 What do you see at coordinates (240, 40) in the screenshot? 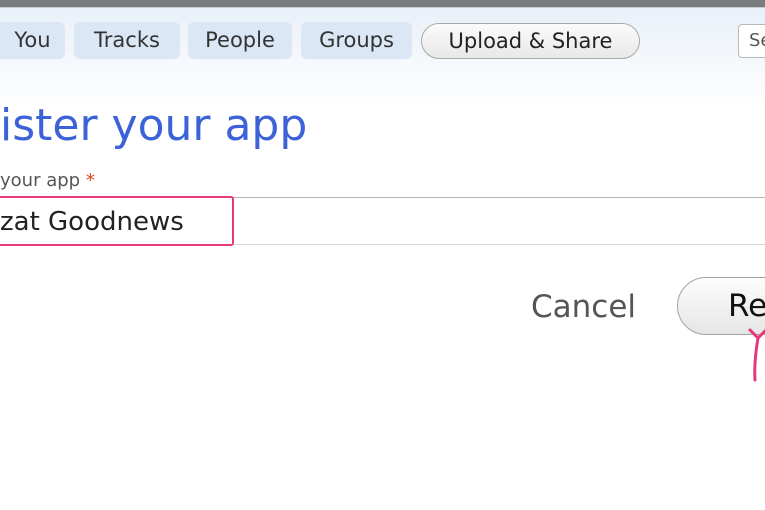
I see `nav-tab-people: People` at bounding box center [240, 40].